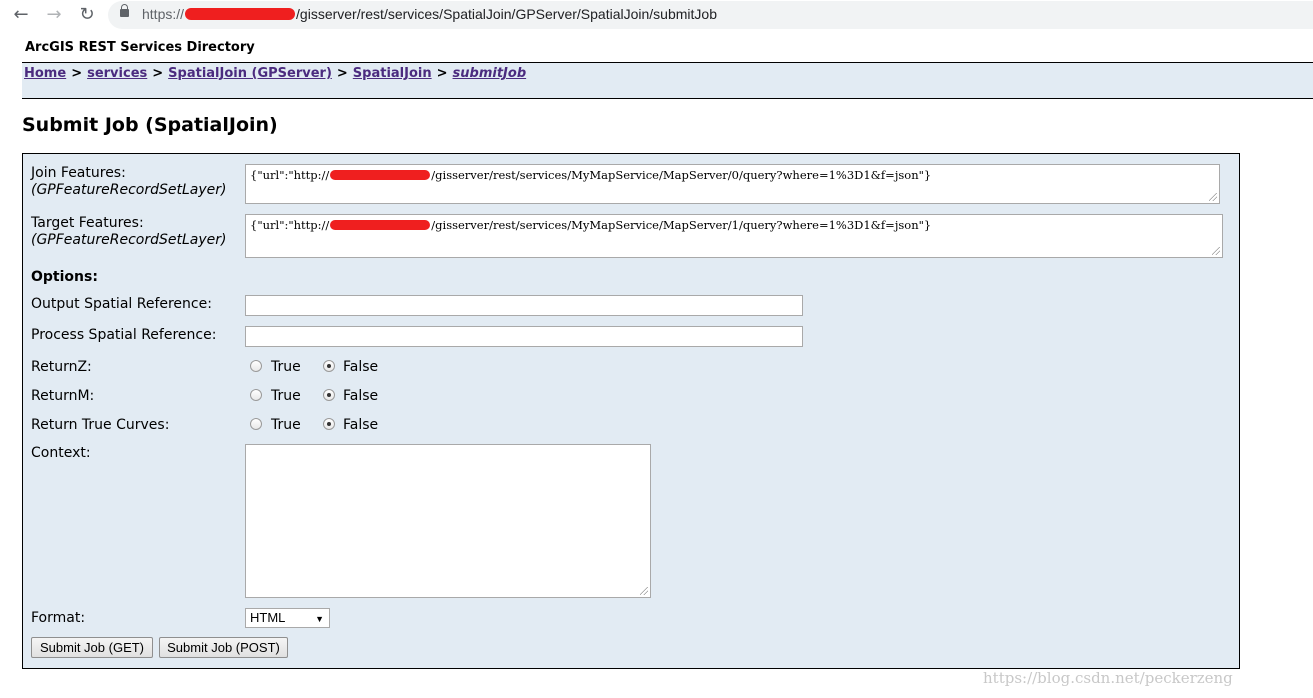 The image size is (1313, 698). Describe the element at coordinates (287, 618) in the screenshot. I see `format-select: HTML ▼` at that location.